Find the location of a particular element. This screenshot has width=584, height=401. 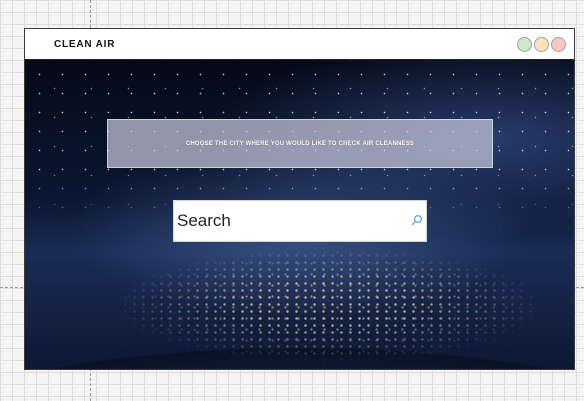

window-controls is located at coordinates (541, 44).